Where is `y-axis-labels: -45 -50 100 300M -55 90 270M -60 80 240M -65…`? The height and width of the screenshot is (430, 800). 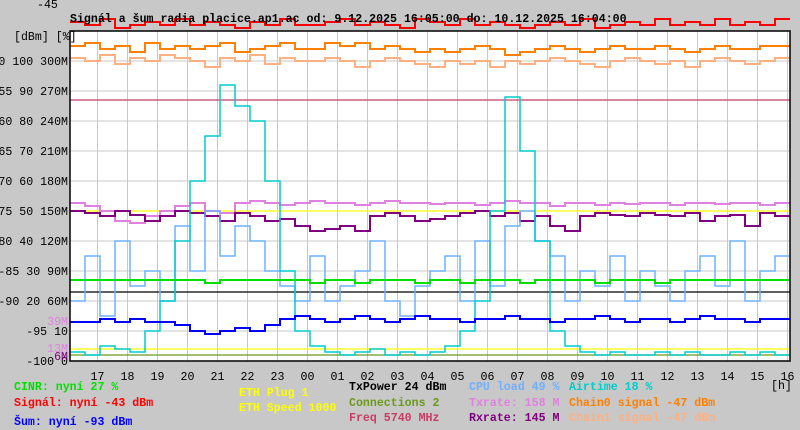
y-axis-labels: -45 -50 100 300M -55 90 270M -60 80 240M -65… is located at coordinates (34, 184).